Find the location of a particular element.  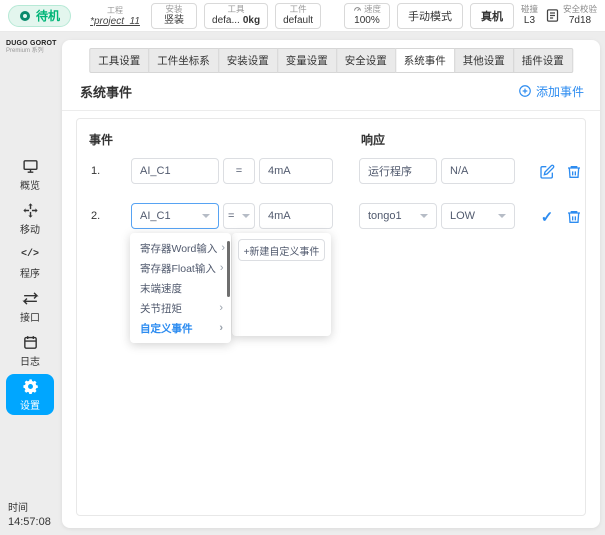

app-logo: DUGO GOROT Premium 系列 is located at coordinates (30, 44).